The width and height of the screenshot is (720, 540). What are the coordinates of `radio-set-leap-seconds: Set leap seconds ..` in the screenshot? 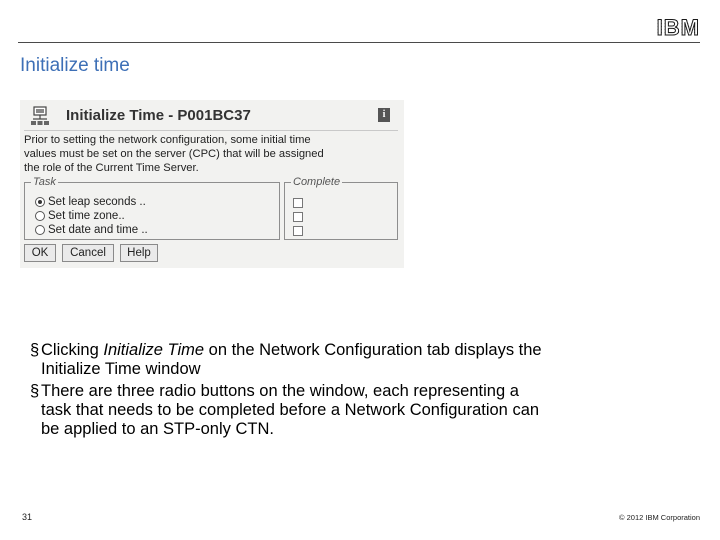 It's located at (90, 202).